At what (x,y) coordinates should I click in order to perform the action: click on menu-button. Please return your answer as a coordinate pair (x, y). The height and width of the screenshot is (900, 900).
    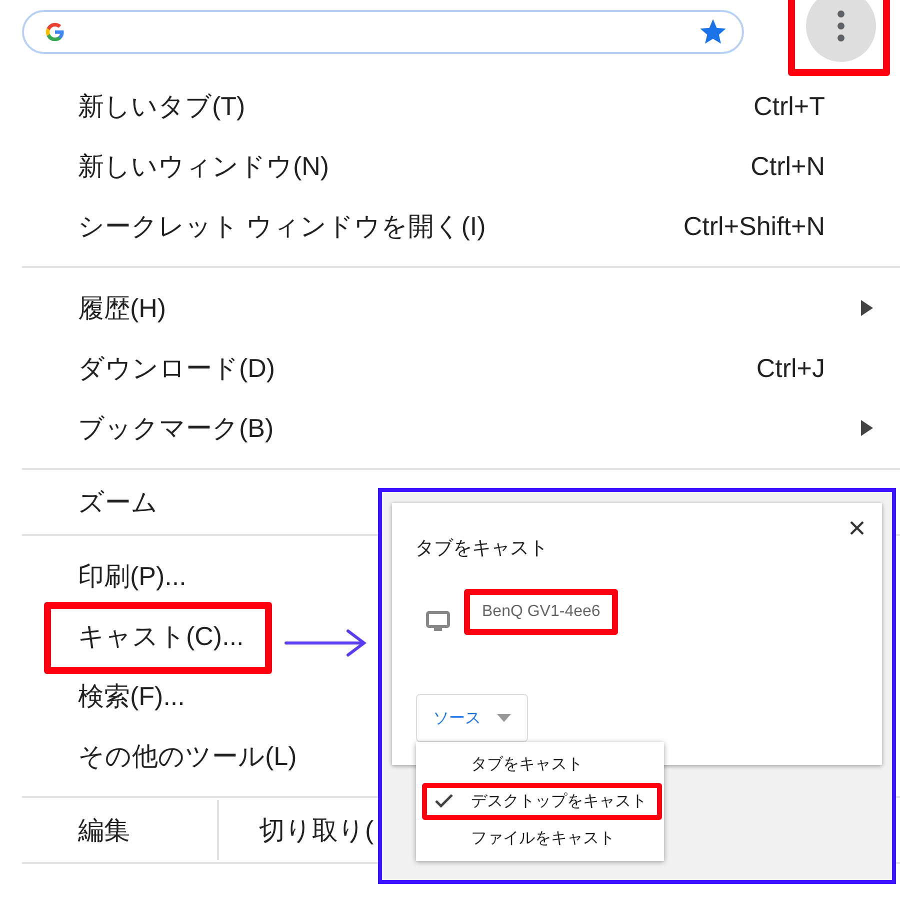
    Looking at the image, I should click on (841, 31).